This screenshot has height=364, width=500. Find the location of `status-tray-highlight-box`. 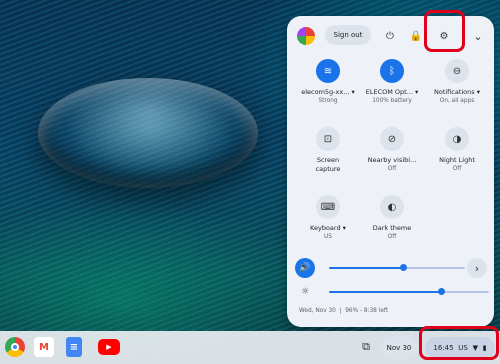

status-tray-highlight-box is located at coordinates (459, 343).